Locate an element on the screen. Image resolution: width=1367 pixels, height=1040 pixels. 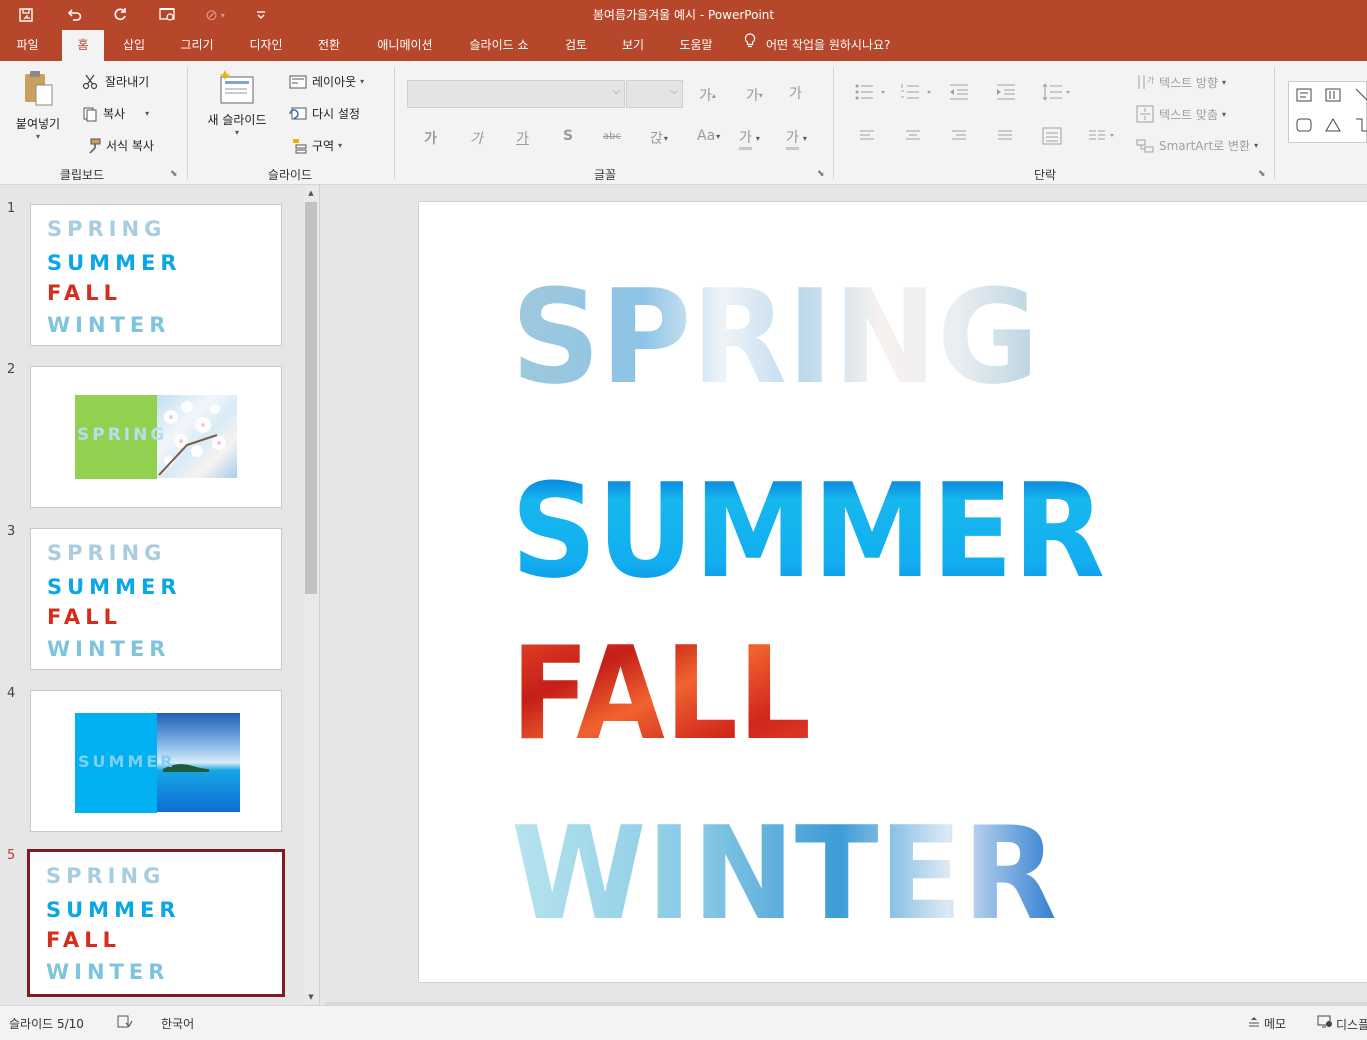
slide-thumbnail-3: SPRING SUMMER FALL WINTER is located at coordinates (156, 599).